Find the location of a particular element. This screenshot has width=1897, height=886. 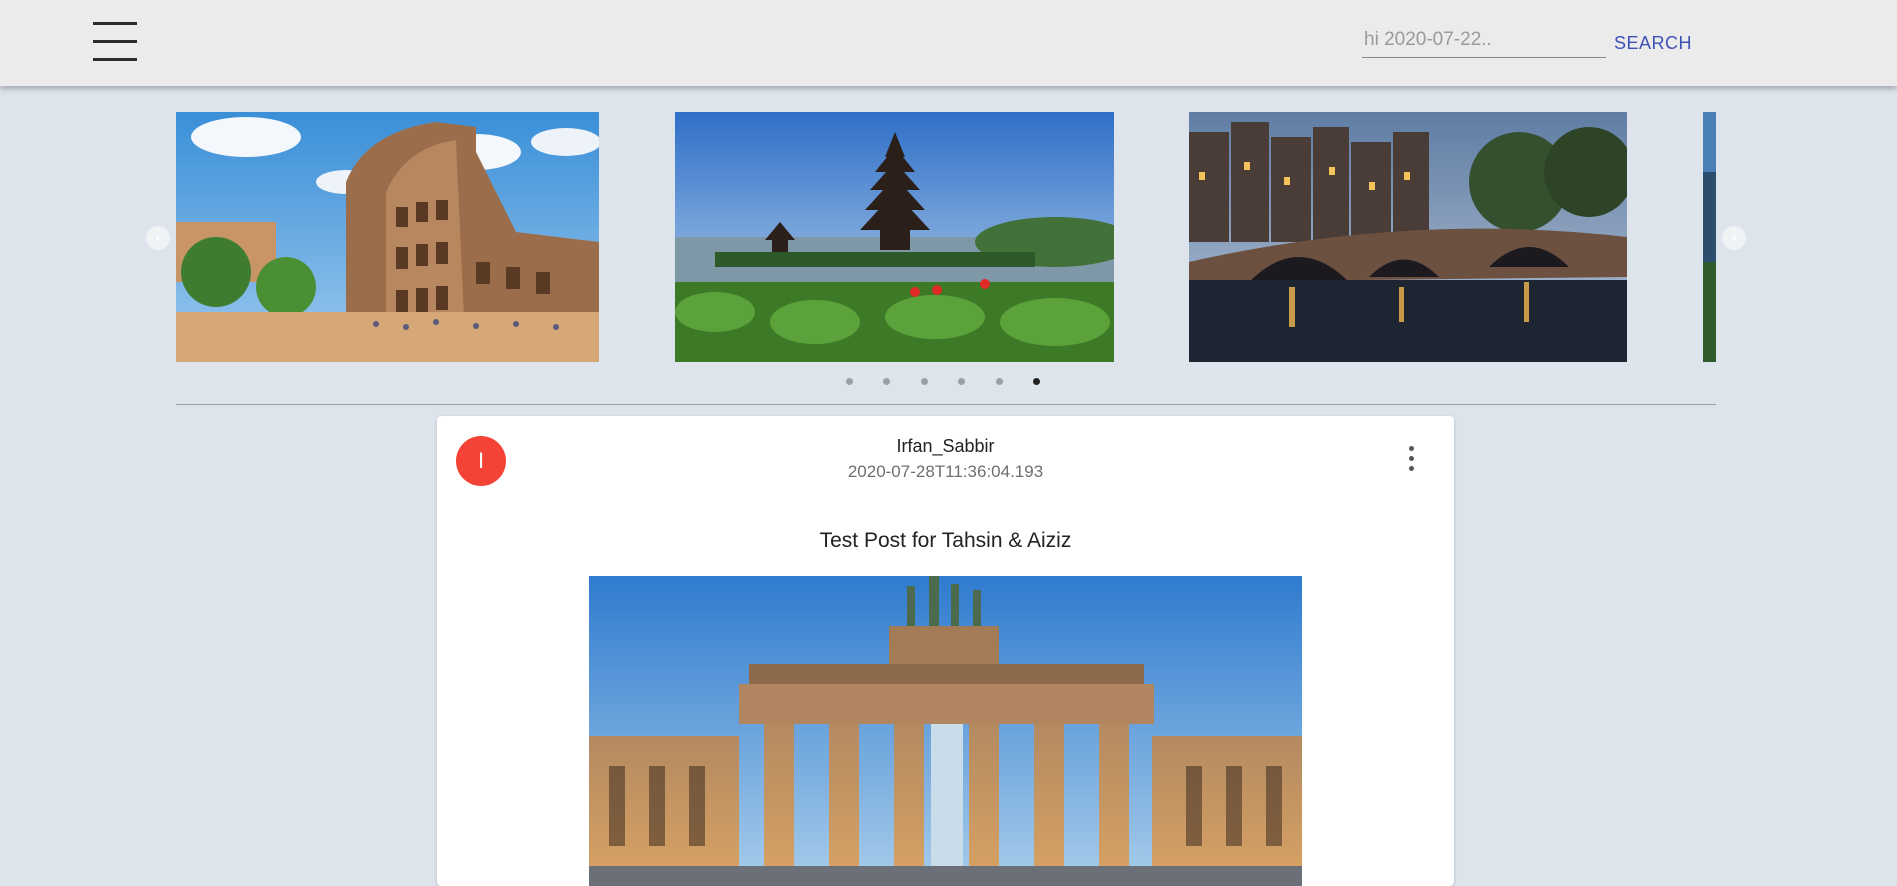

app-bar: SEARCH is located at coordinates (948, 43).